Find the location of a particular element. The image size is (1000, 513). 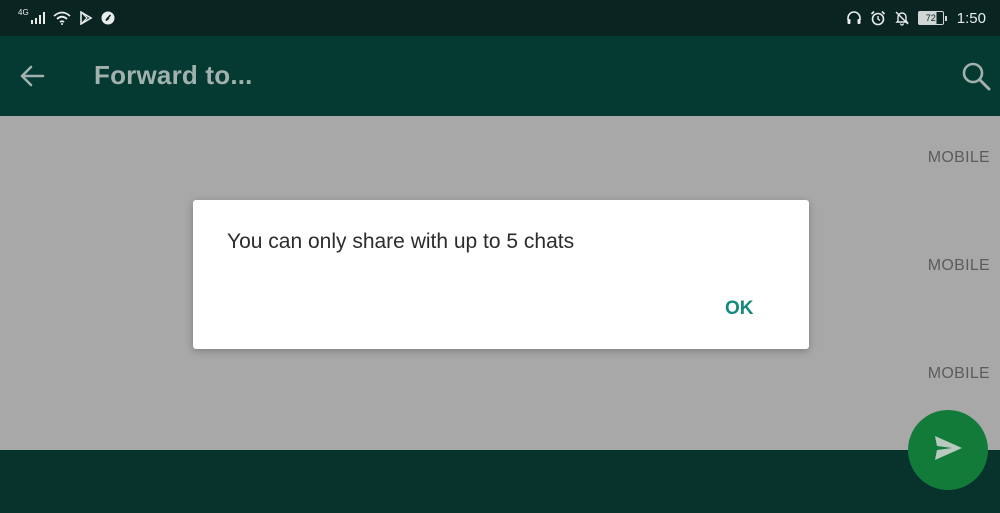

status-right: 72 1:50 is located at coordinates (916, 18).